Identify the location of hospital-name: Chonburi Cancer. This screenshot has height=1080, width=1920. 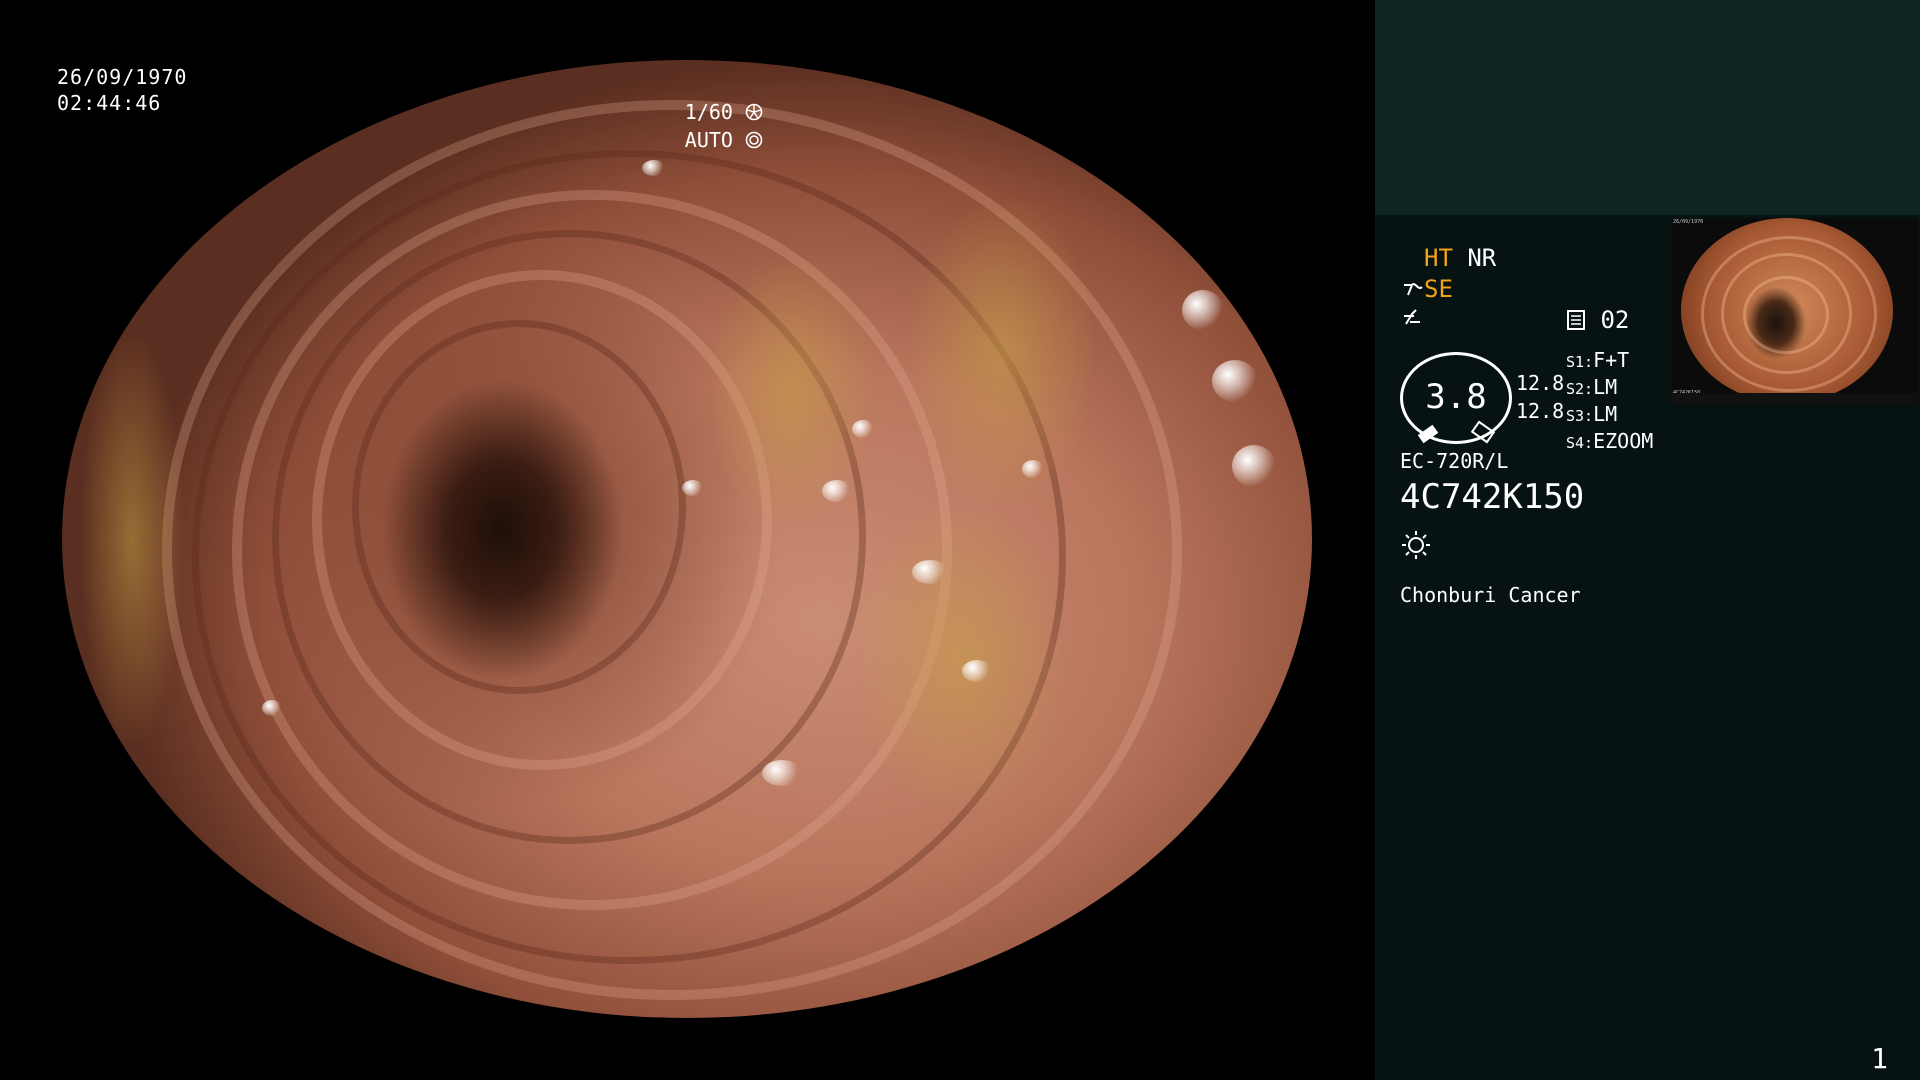
(1490, 595).